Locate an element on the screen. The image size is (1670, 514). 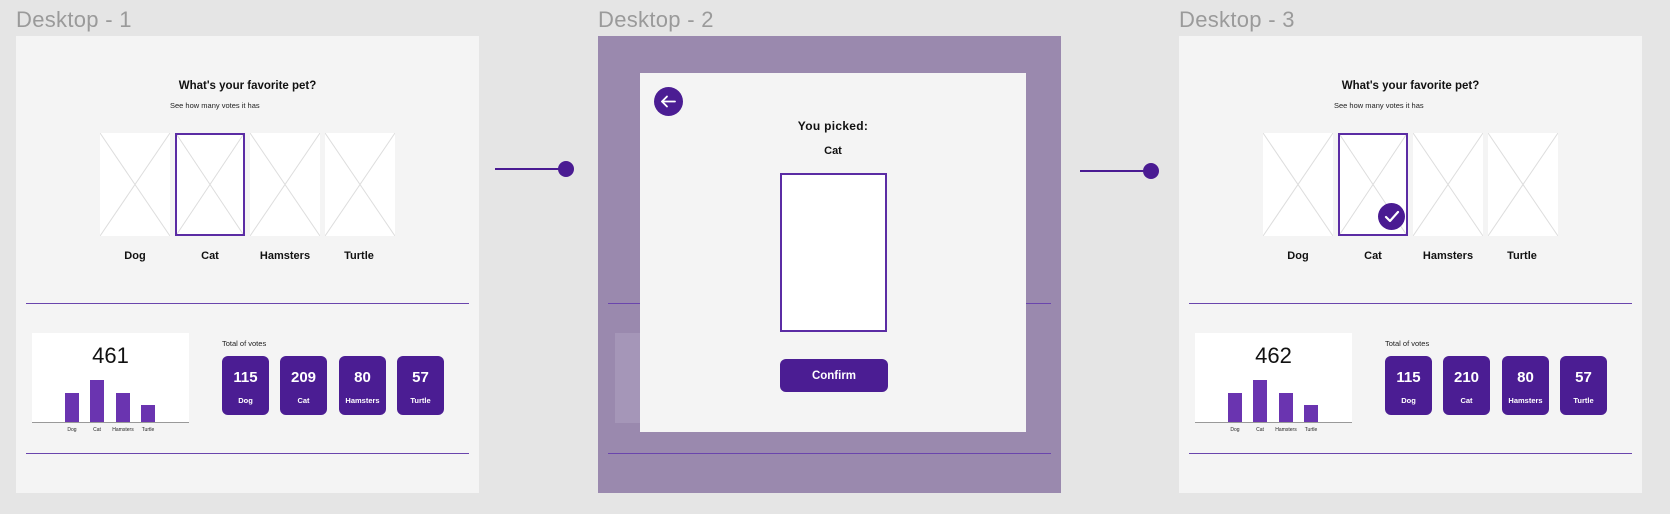
vote-count-cat: 210 is located at coordinates (1466, 377).